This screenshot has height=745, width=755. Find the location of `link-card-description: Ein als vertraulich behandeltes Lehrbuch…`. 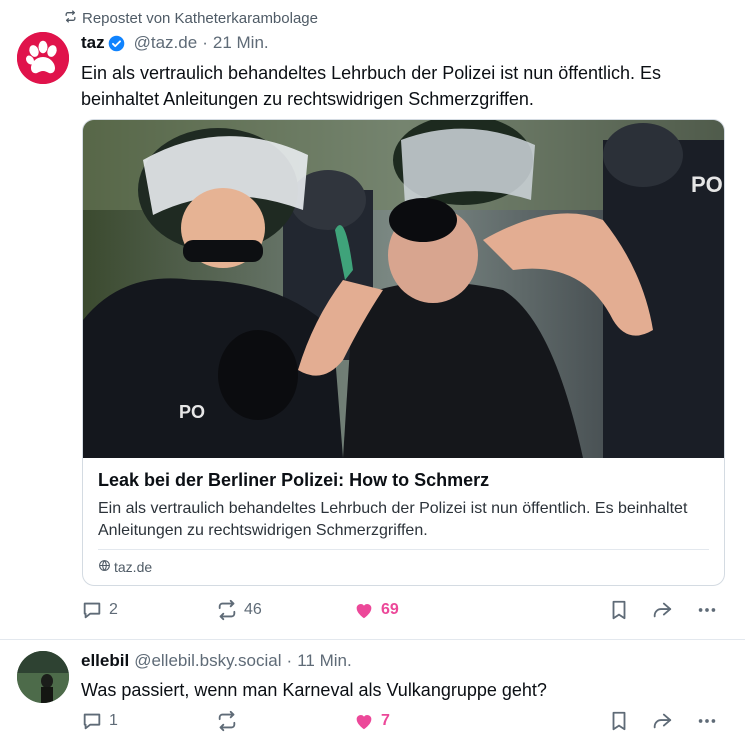

link-card-description: Ein als vertraulich behandeltes Lehrbuch… is located at coordinates (393, 519).